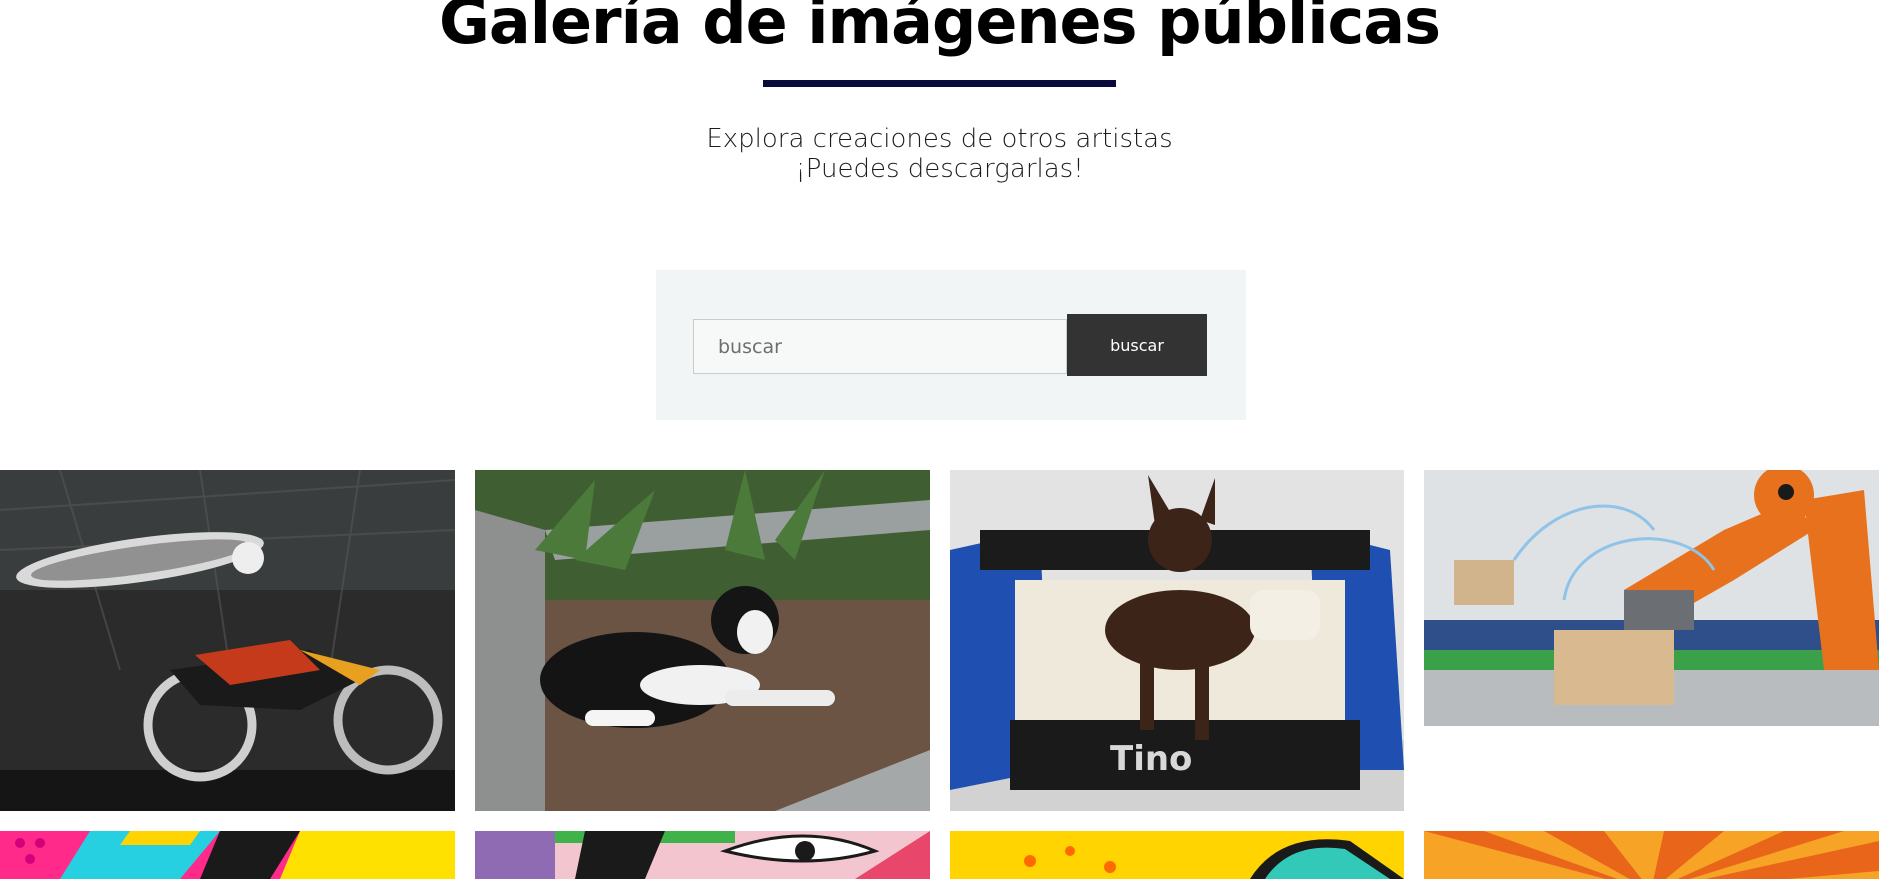 This screenshot has height=879, width=1879. I want to click on title-underline, so click(939, 83).